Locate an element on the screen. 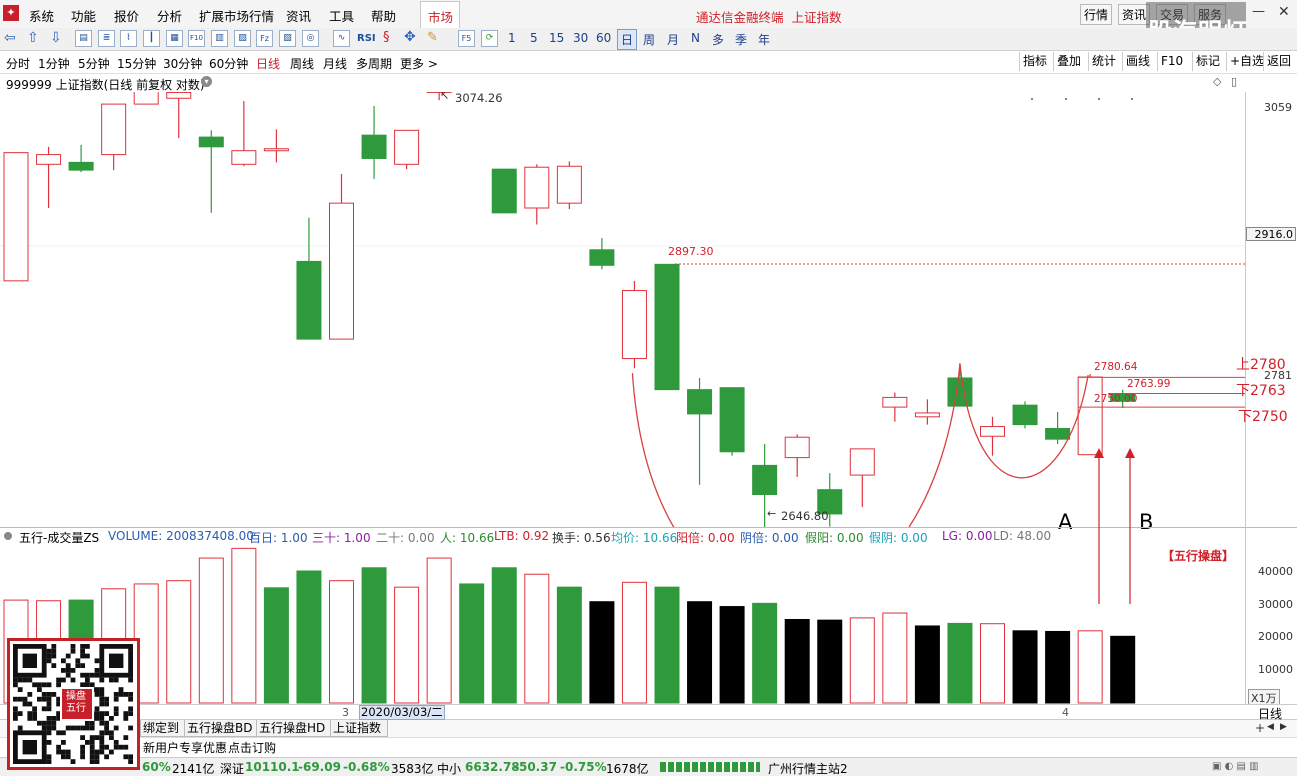  menu-extended-market: 扩展市场行情 is located at coordinates (236, 15).